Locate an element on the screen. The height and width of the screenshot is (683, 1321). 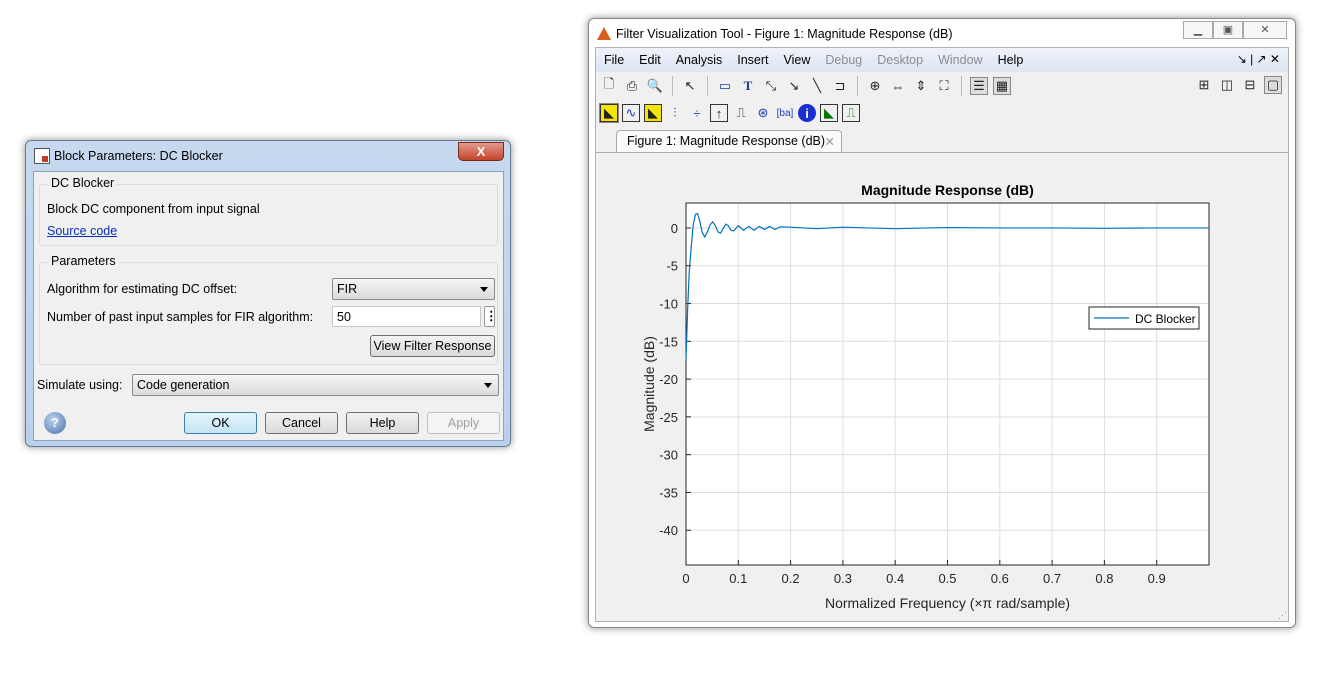
y-tick-label: 0 is located at coordinates (674, 228).